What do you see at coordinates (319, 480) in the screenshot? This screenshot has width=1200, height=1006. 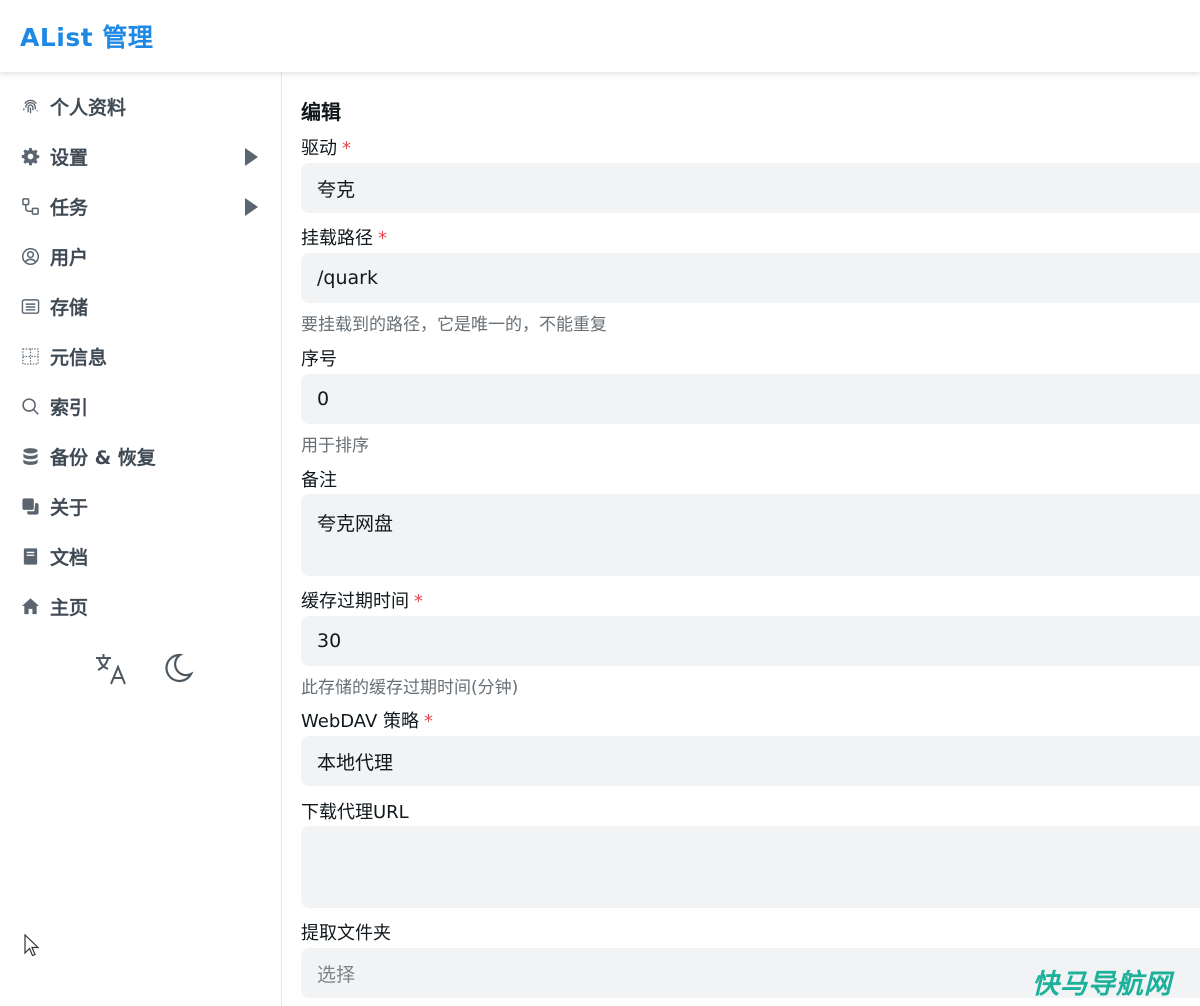 I see `remark-label: 备注` at bounding box center [319, 480].